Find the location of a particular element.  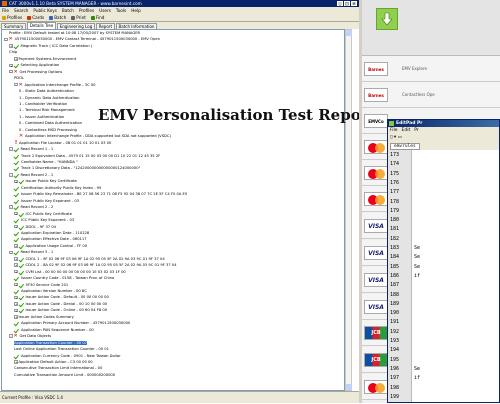

tree-row: ICC Public Key Exponent - 03 is located at coordinates (44, 220).